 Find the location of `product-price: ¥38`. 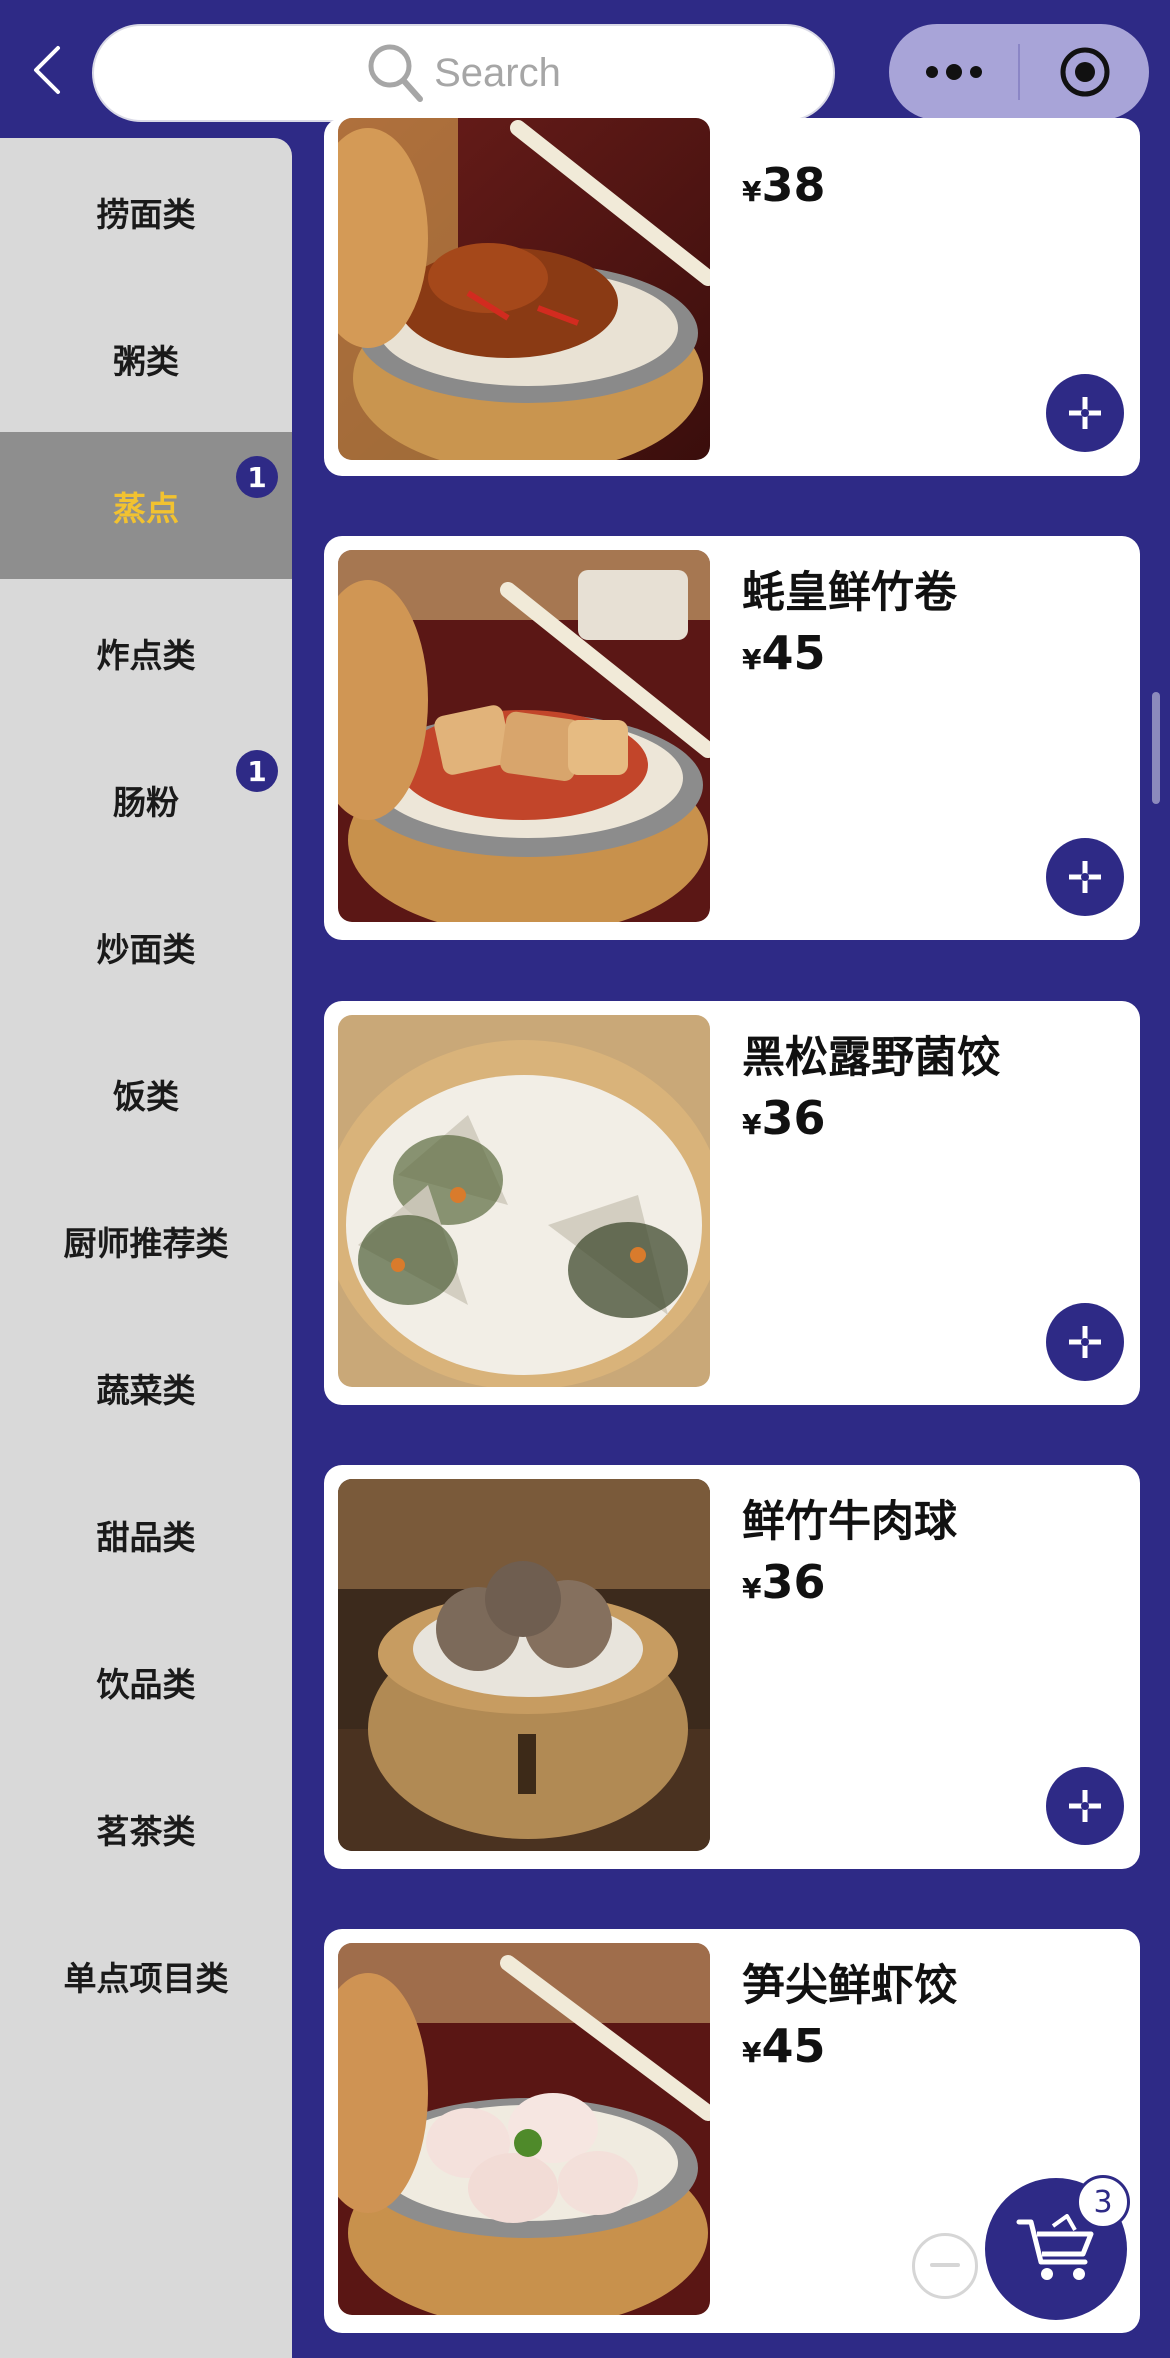

product-price: ¥38 is located at coordinates (784, 185).